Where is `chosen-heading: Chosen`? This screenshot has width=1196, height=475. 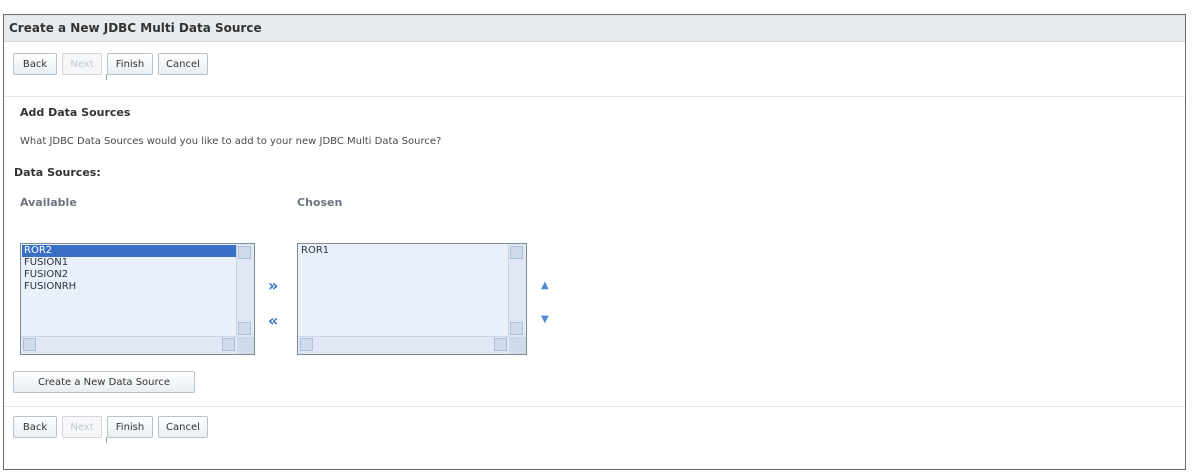 chosen-heading: Chosen is located at coordinates (320, 202).